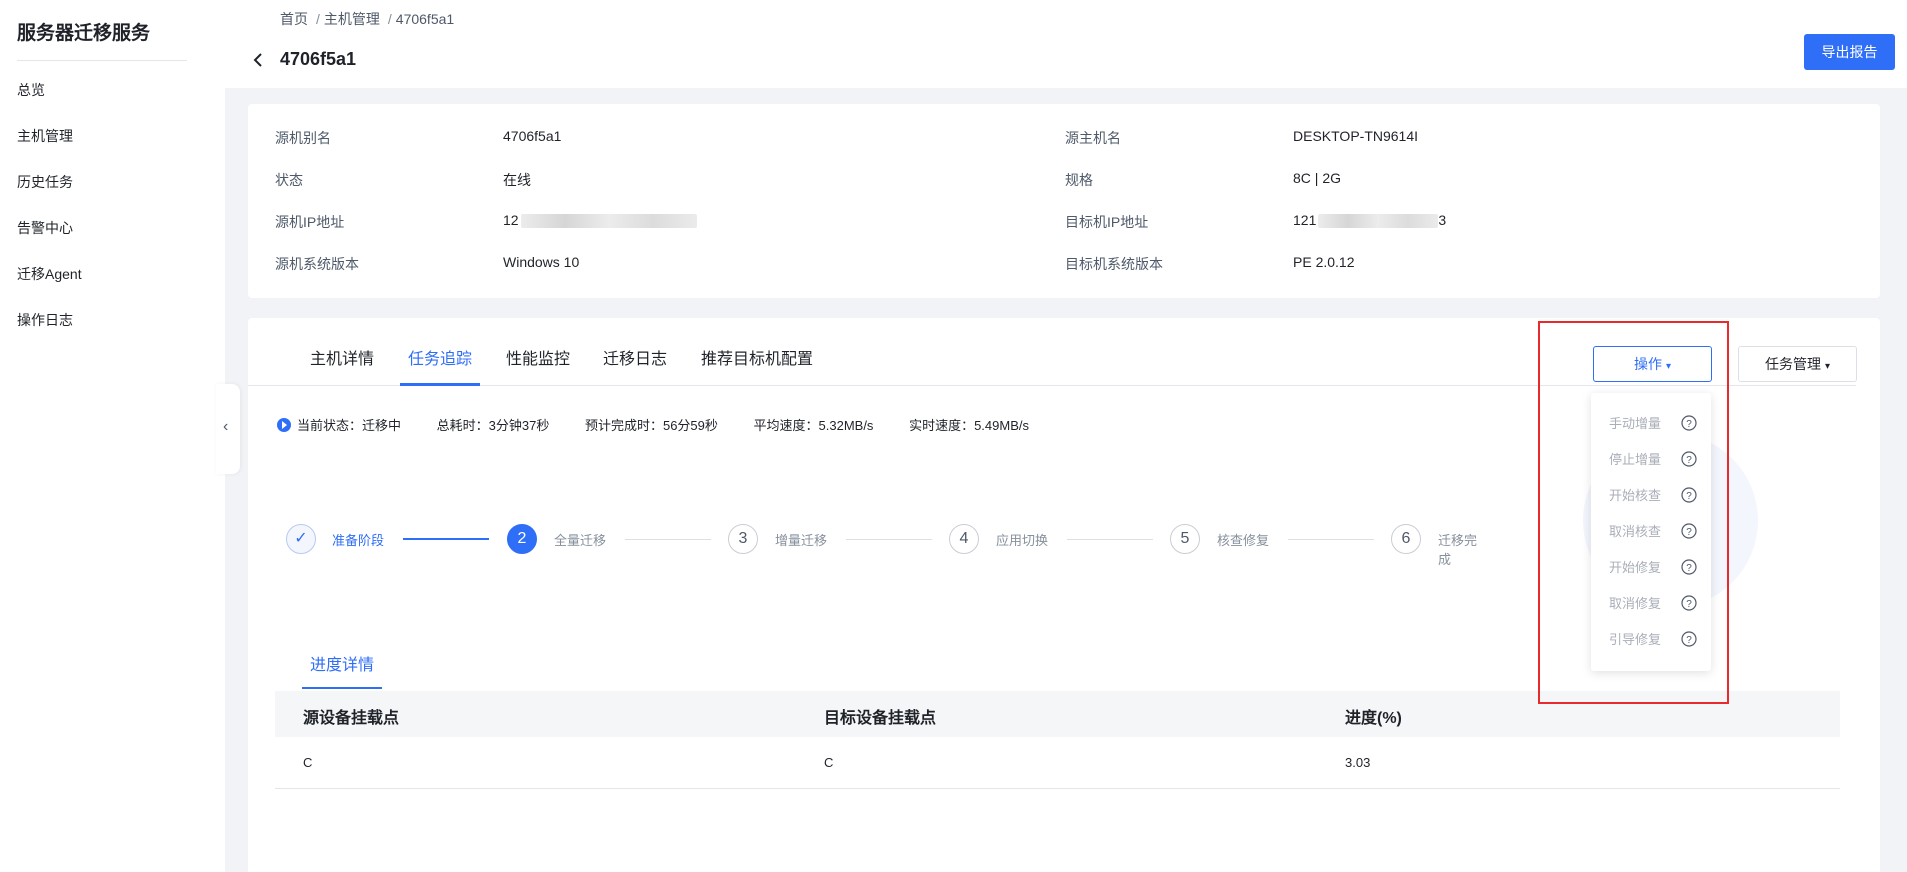 The width and height of the screenshot is (1907, 872). I want to click on task-management-label: 任务管理, so click(1792, 364).